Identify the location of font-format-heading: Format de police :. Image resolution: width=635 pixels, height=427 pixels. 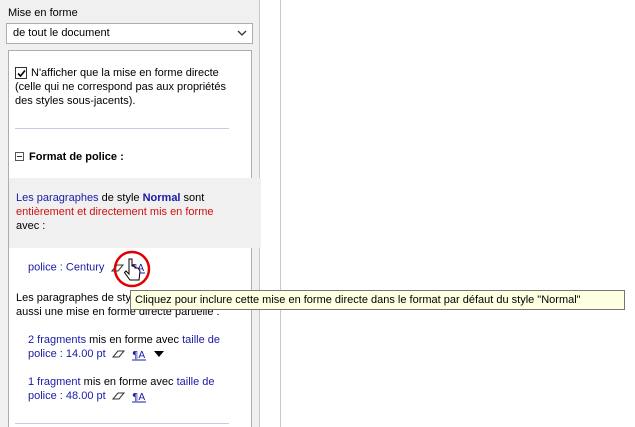
(76, 157).